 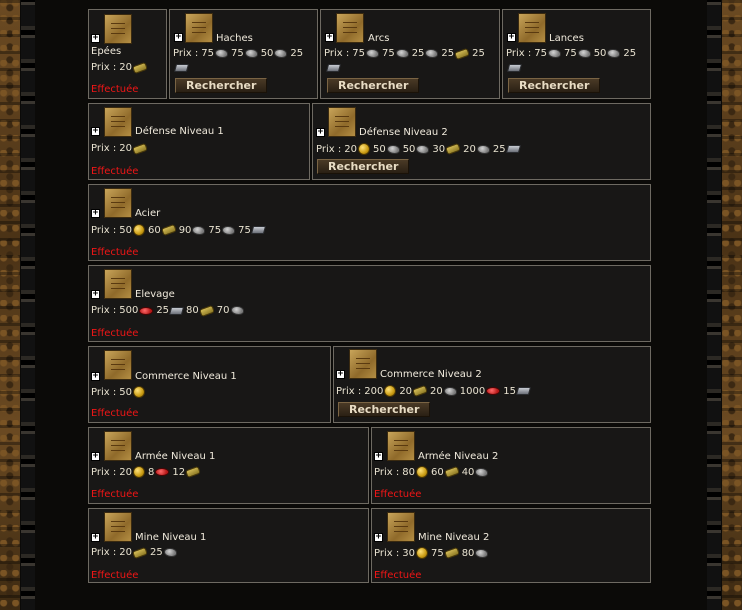 I want to click on tech-card-haches: + Haches Prix : 75 75 50 25 Rechercher, so click(x=243, y=54).